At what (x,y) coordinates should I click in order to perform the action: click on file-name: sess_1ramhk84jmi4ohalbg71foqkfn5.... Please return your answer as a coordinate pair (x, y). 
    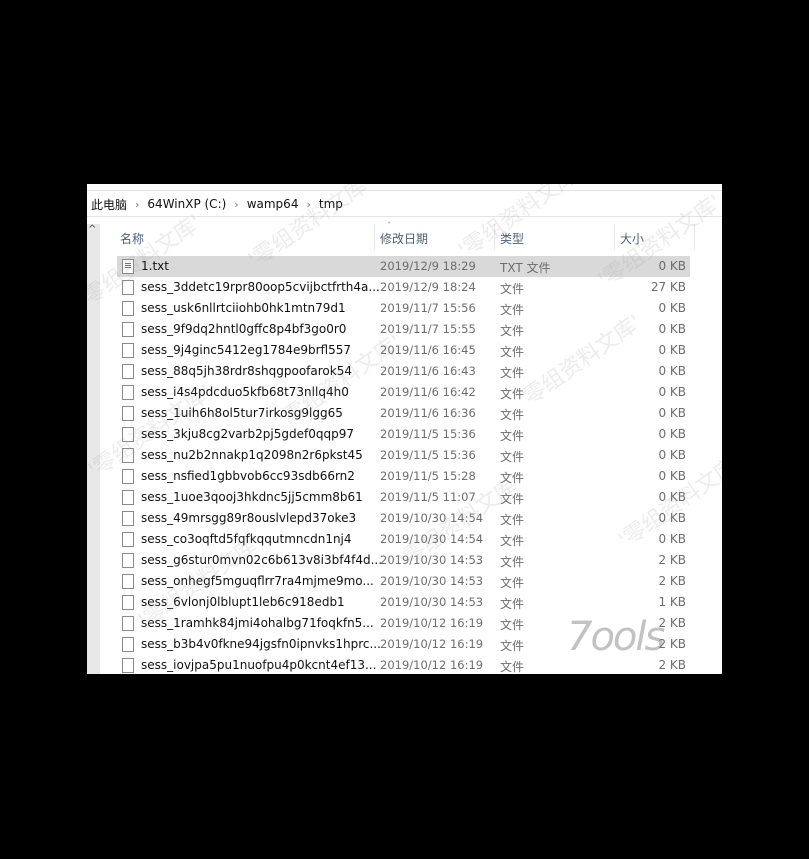
    Looking at the image, I should click on (257, 623).